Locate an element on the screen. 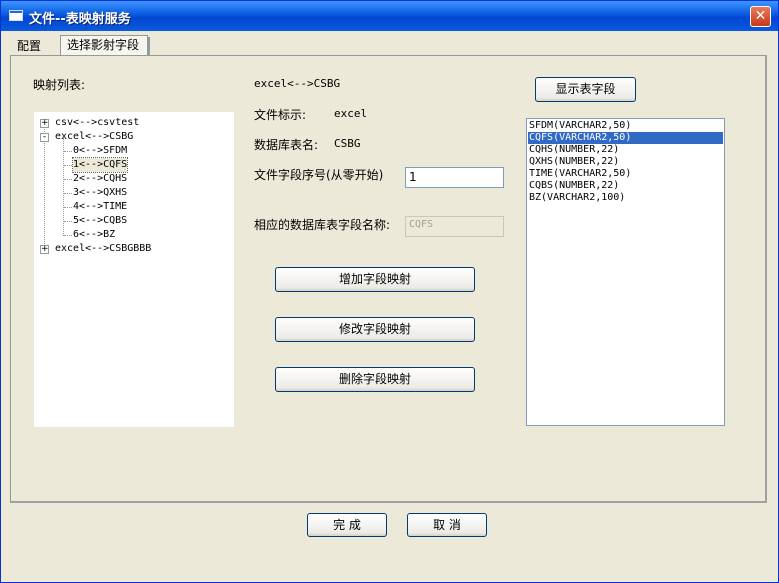 This screenshot has height=583, width=779. tab-config: 配置 is located at coordinates (32, 46).